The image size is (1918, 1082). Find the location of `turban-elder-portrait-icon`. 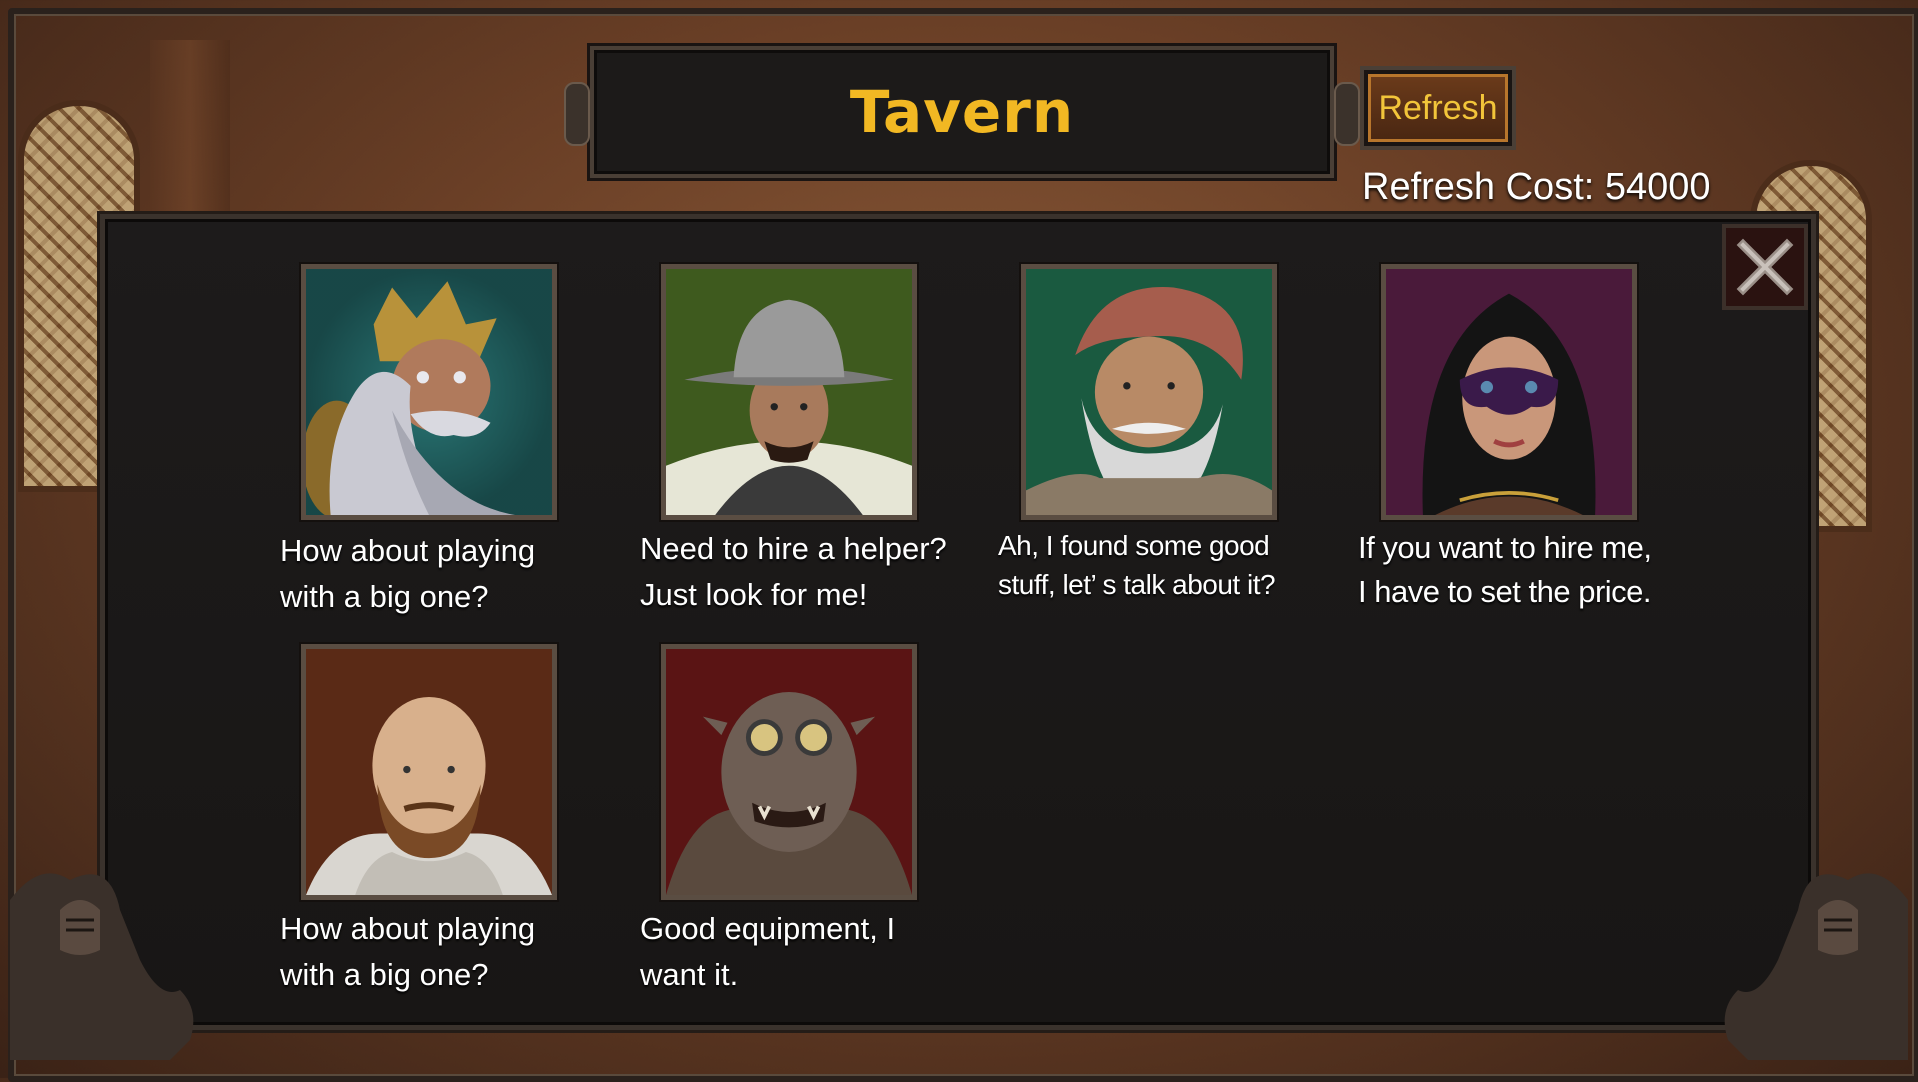

turban-elder-portrait-icon is located at coordinates (1149, 392).